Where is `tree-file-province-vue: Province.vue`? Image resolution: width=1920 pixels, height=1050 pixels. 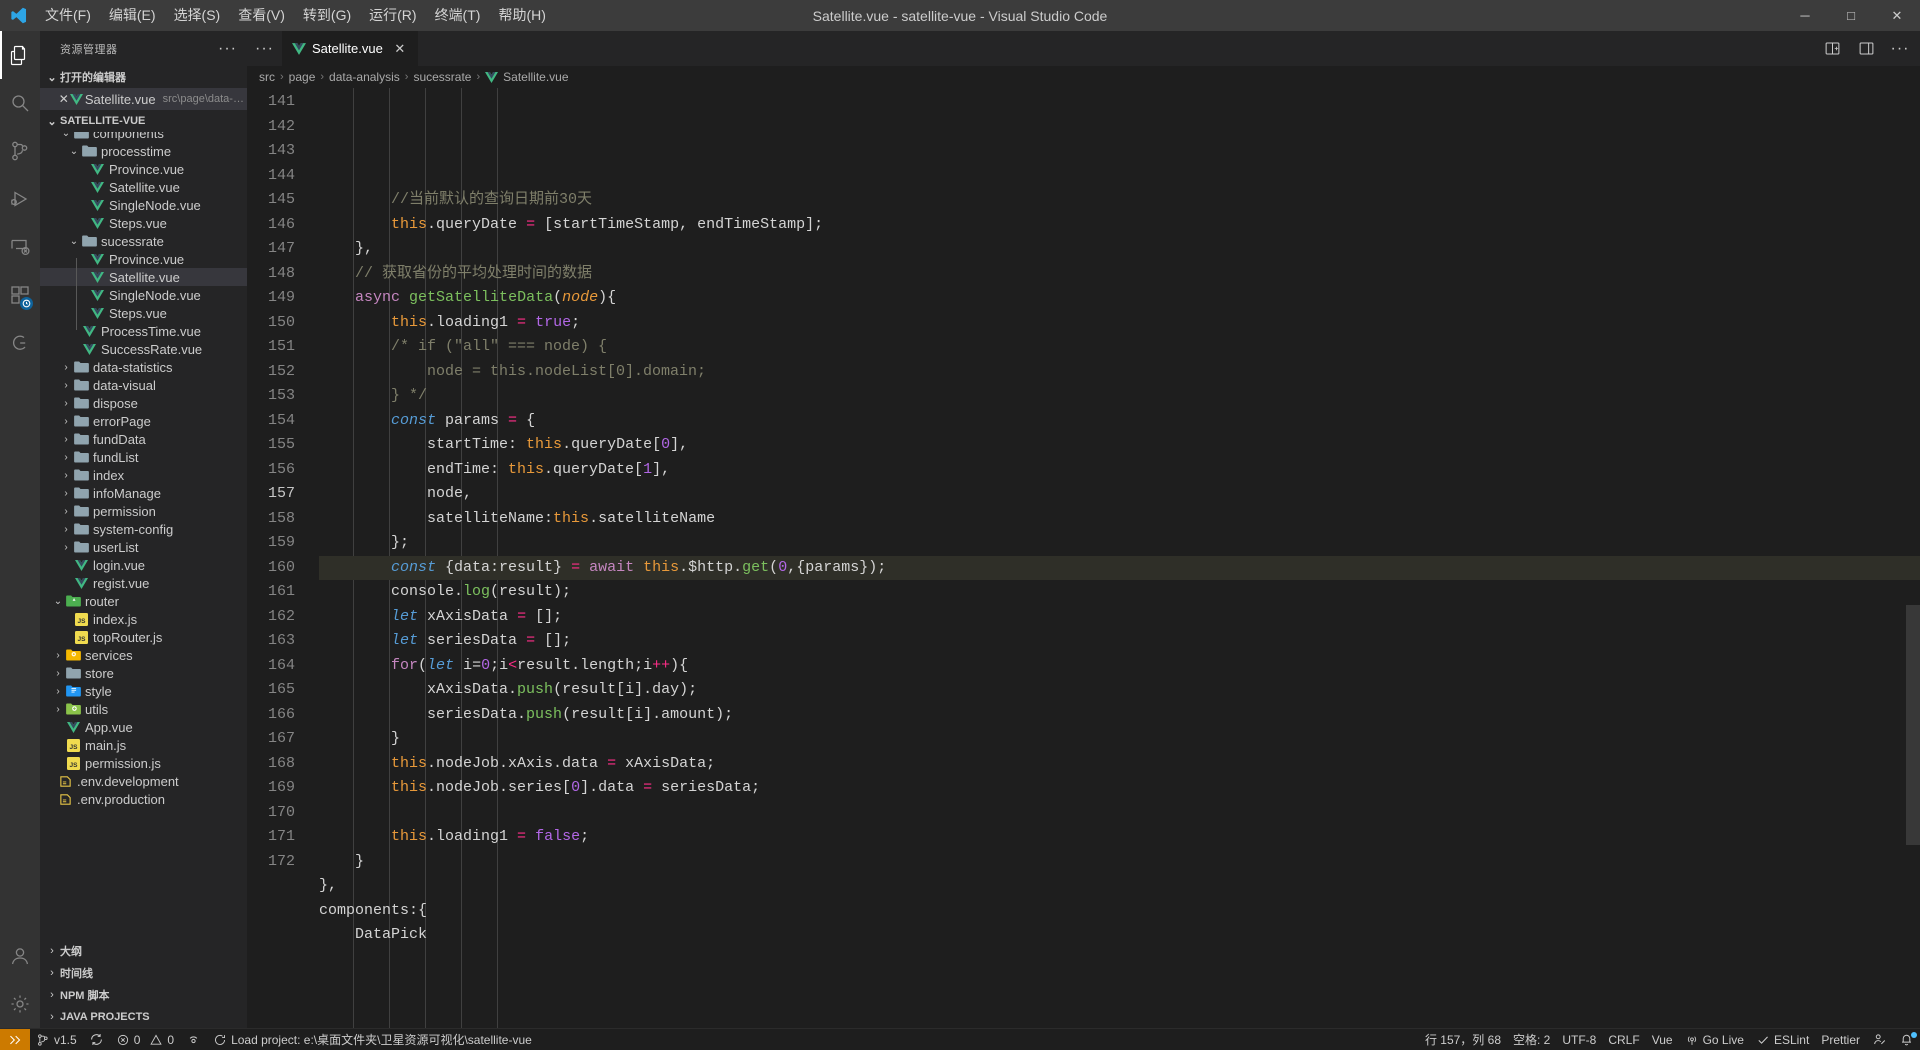
tree-file-province-vue: Province.vue is located at coordinates (143, 259).